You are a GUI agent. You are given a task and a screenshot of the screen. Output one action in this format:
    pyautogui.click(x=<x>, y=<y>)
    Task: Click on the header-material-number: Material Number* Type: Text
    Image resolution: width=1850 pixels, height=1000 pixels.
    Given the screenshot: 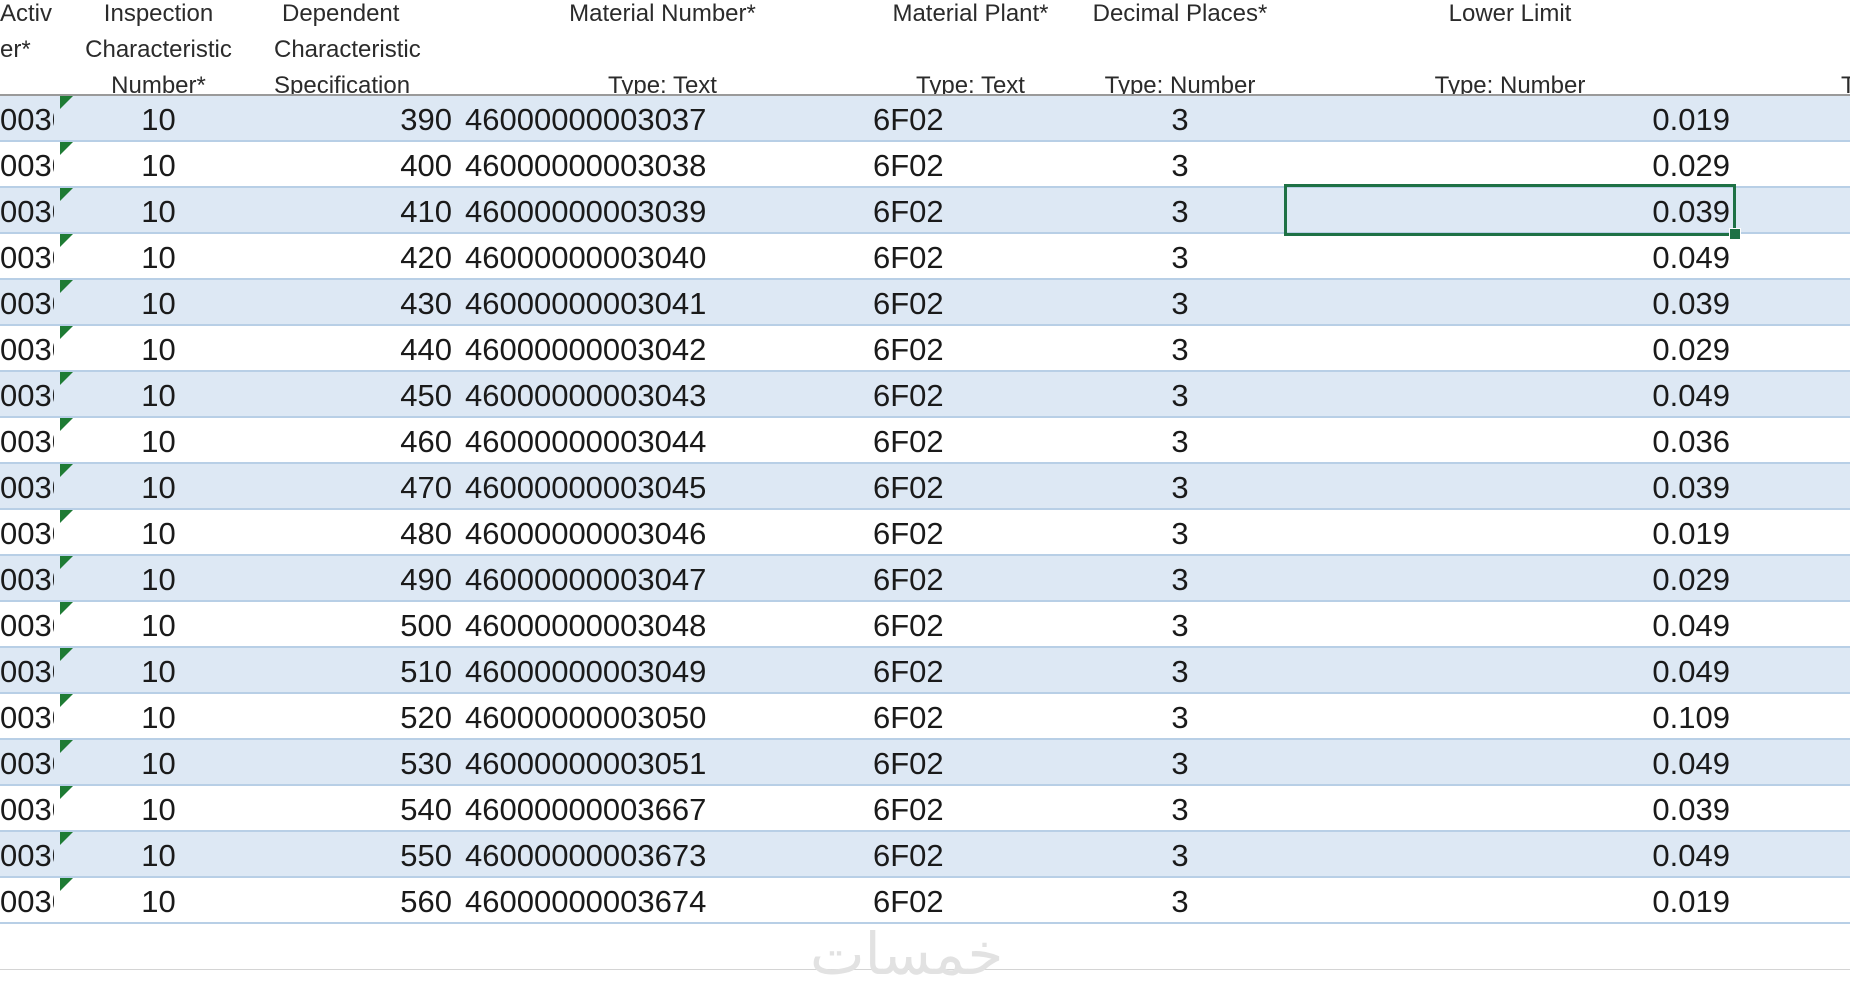 What is the action you would take?
    pyautogui.click(x=662, y=47)
    